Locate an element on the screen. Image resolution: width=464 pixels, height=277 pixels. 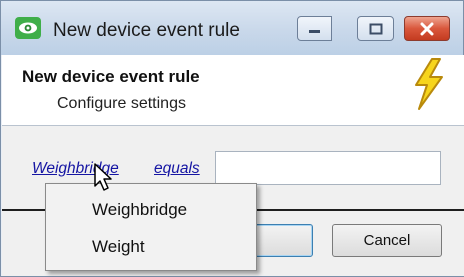
minimize-icon is located at coordinates (314, 31).